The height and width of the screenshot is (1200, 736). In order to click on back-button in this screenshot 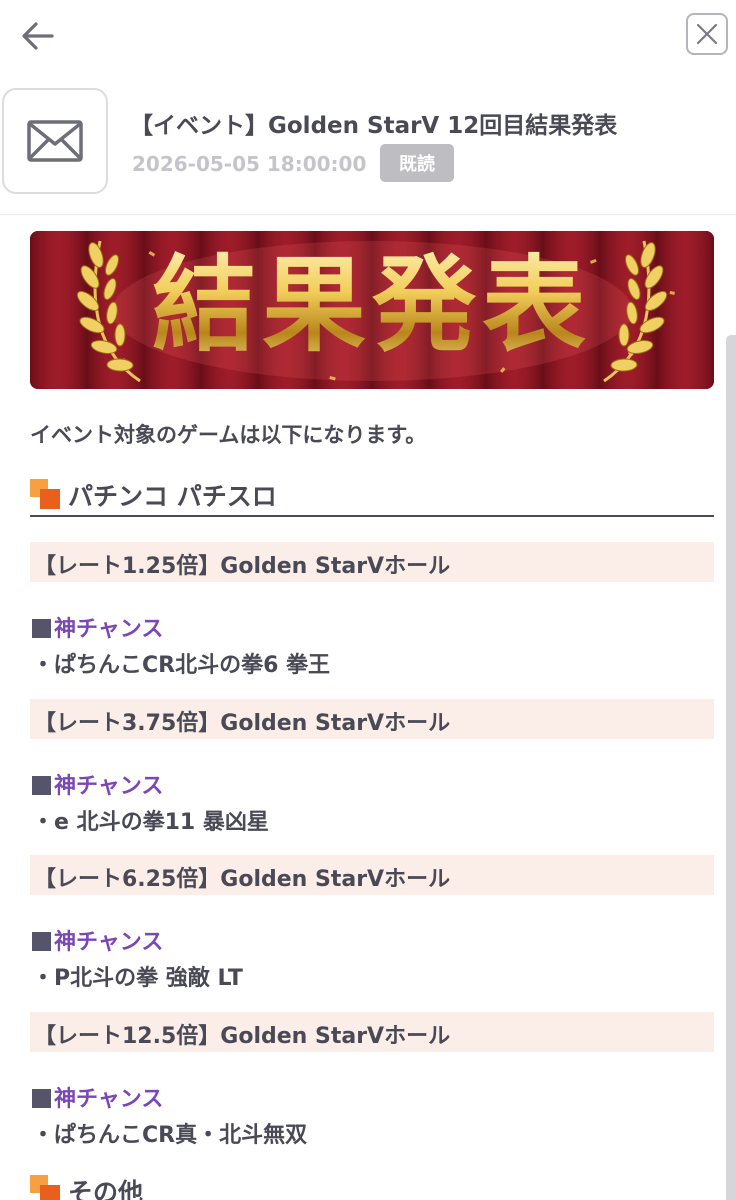, I will do `click(38, 36)`.